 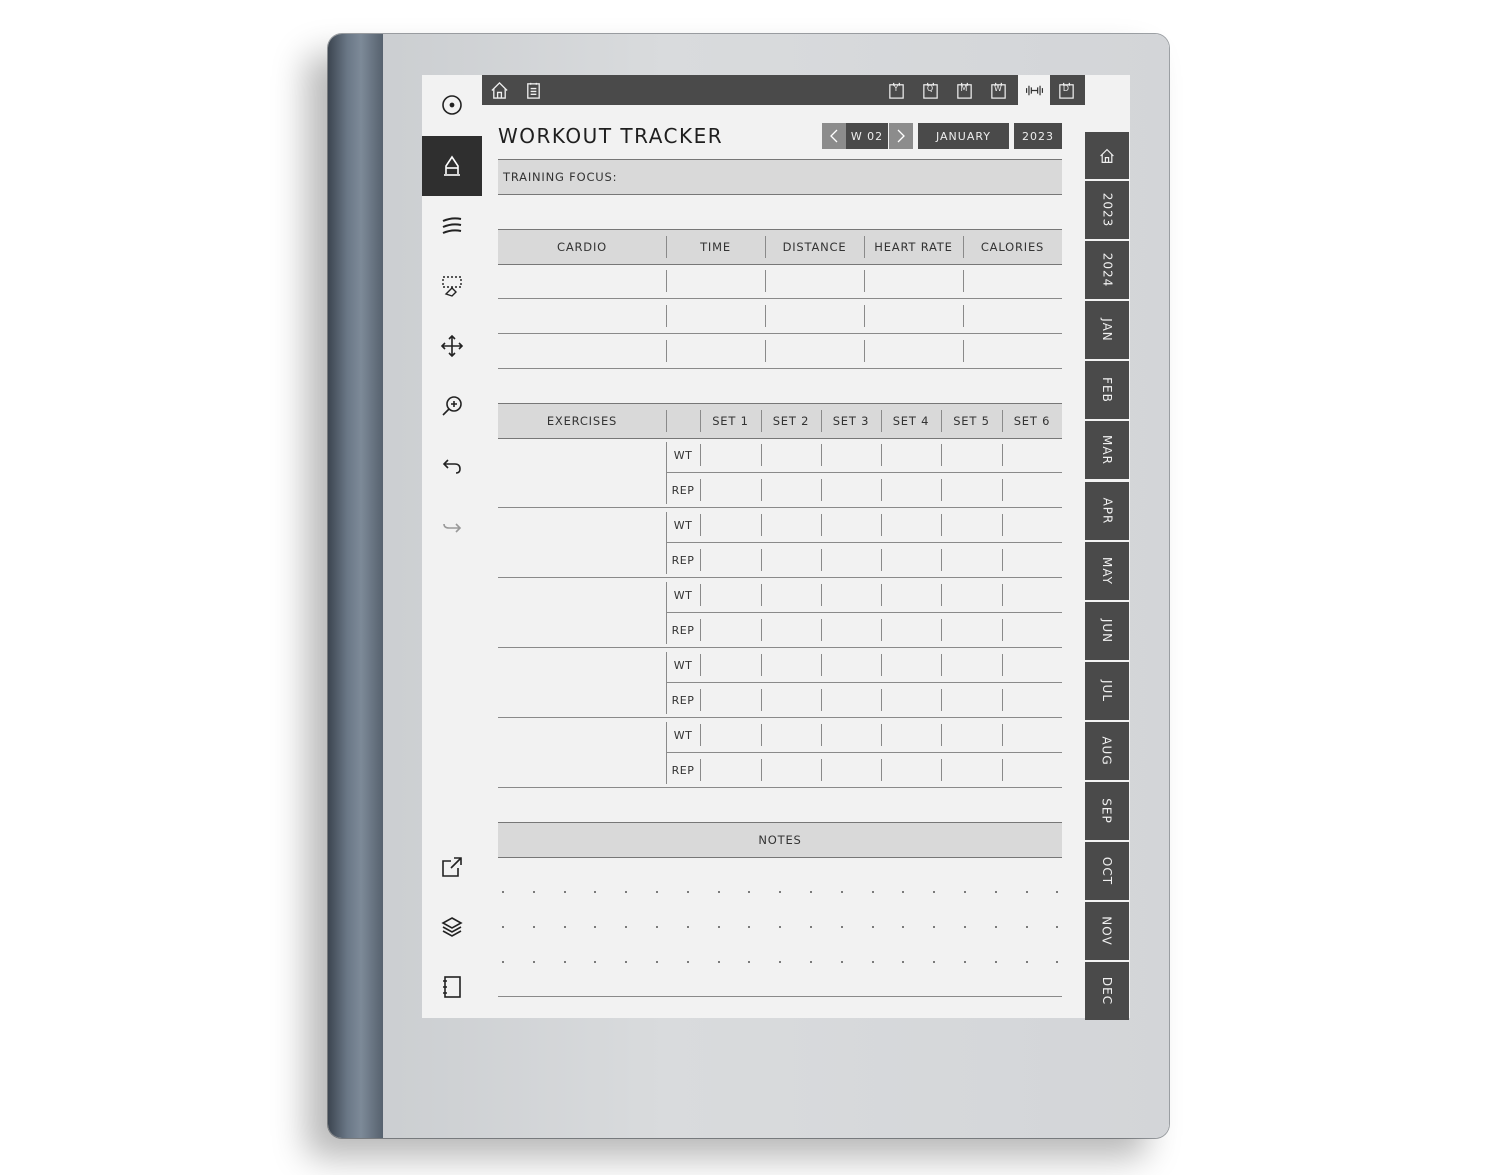 What do you see at coordinates (780, 996) in the screenshot?
I see `notes-bottom-line` at bounding box center [780, 996].